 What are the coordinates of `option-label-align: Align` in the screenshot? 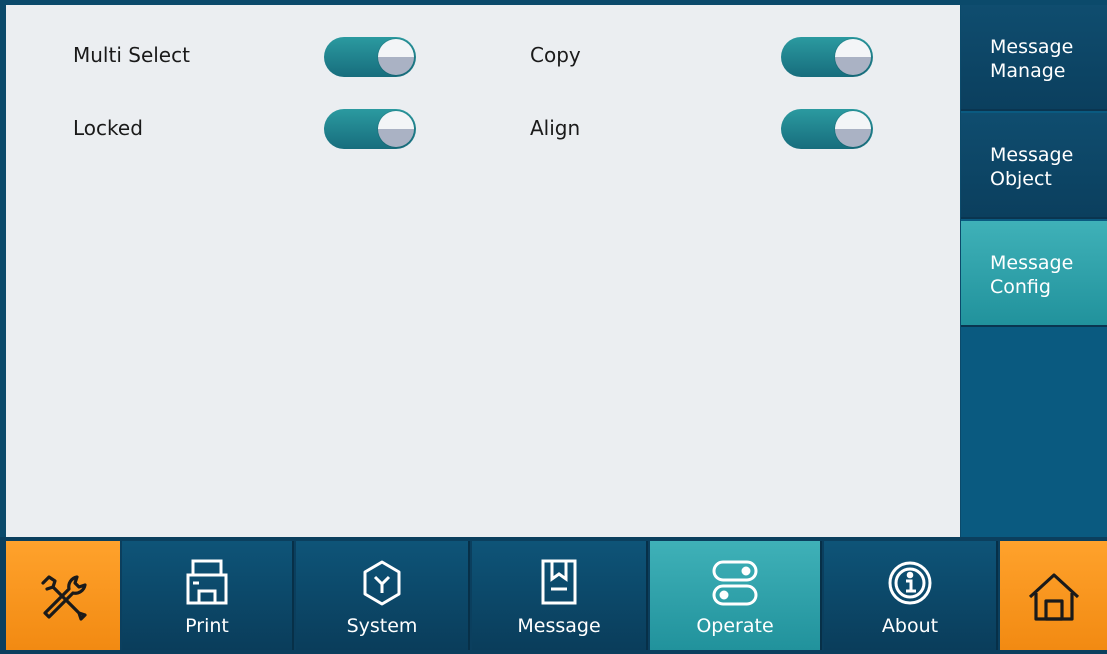 It's located at (555, 128).